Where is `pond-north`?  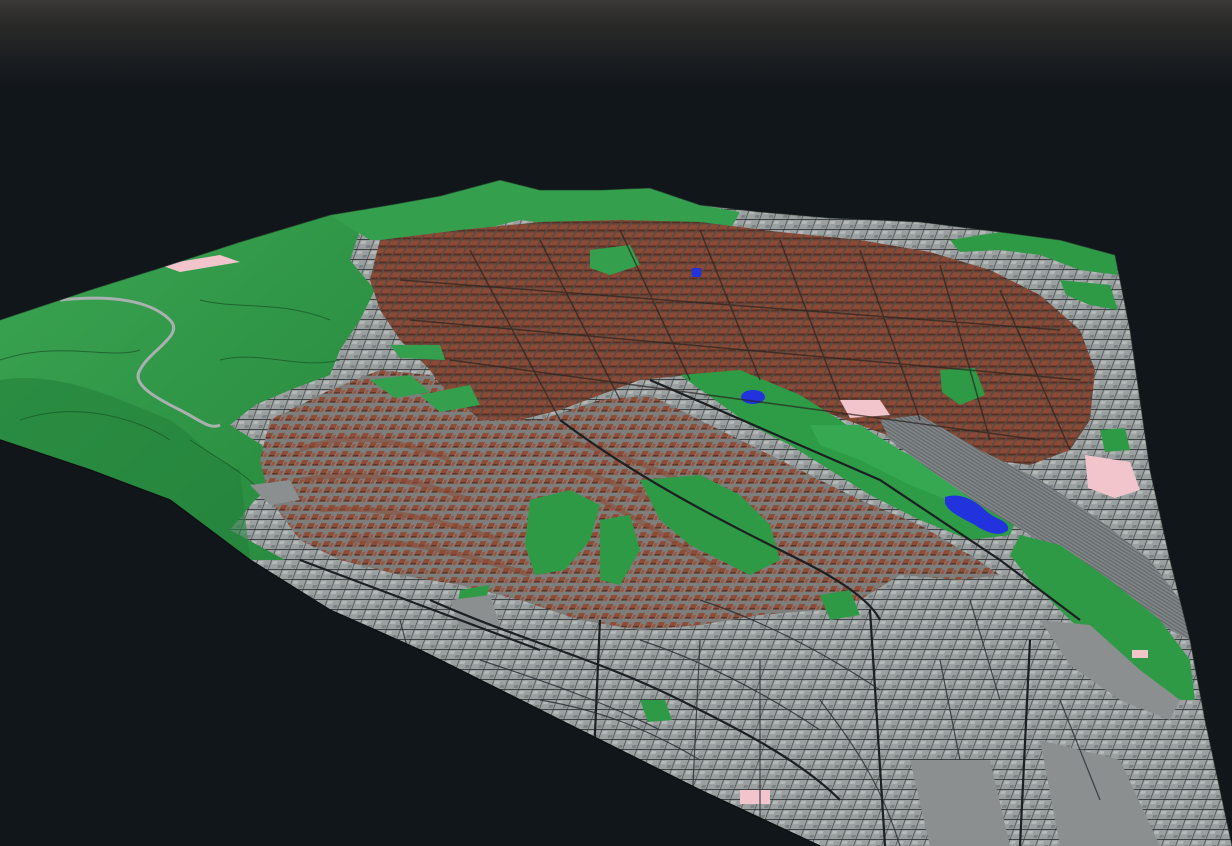 pond-north is located at coordinates (696, 272).